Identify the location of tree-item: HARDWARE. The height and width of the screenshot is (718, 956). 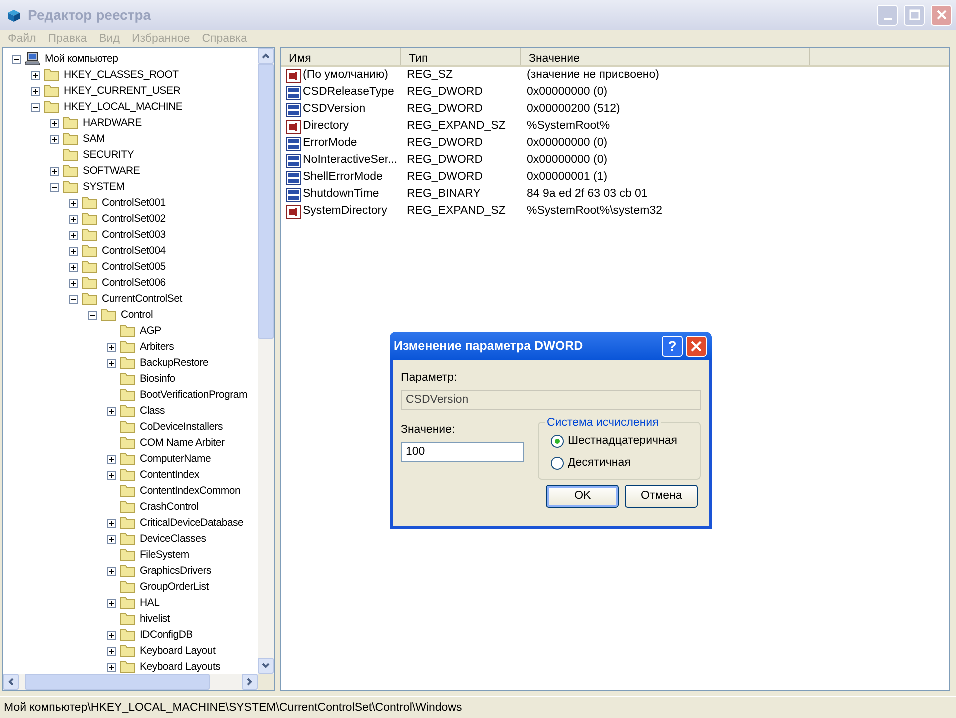
(112, 123).